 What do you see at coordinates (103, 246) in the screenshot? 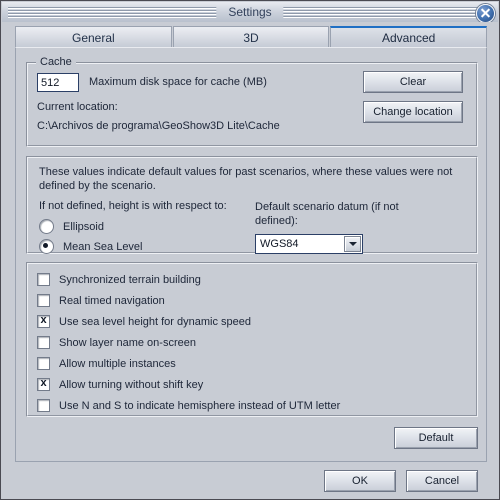
I see `radio-mean-sea-level-label: Mean Sea Level` at bounding box center [103, 246].